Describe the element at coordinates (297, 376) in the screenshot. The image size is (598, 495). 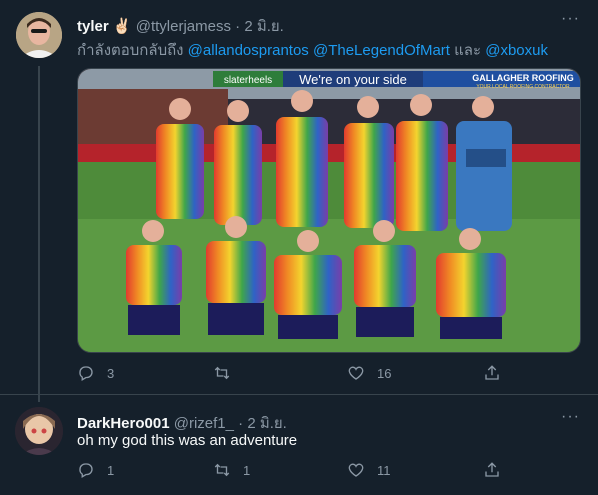
I see `tweet-actions: 3 16` at that location.